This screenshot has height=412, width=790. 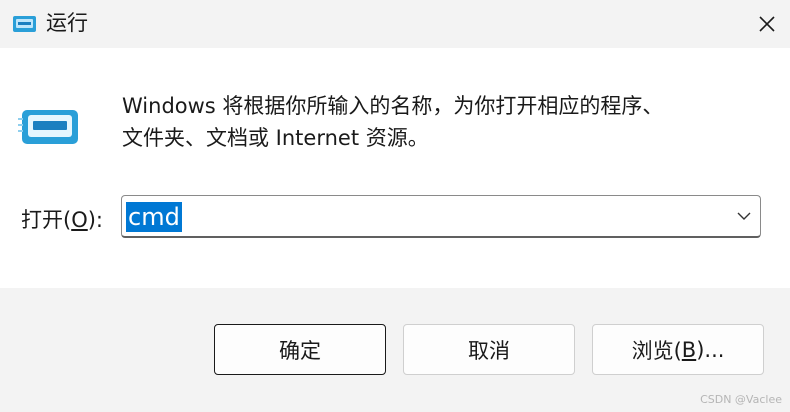 I want to click on chevron-down-icon, so click(x=744, y=216).